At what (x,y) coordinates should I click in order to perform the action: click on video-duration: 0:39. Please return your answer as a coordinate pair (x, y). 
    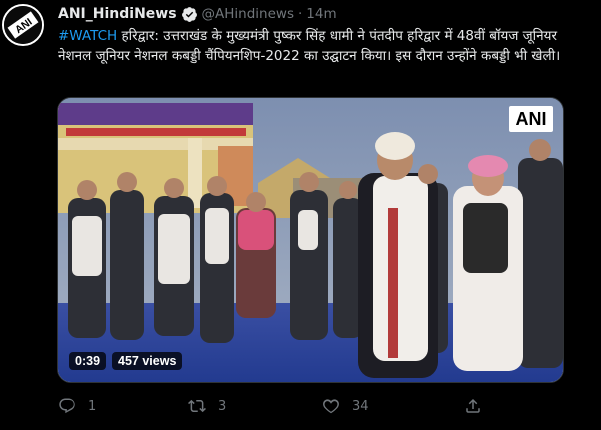
    Looking at the image, I should click on (88, 361).